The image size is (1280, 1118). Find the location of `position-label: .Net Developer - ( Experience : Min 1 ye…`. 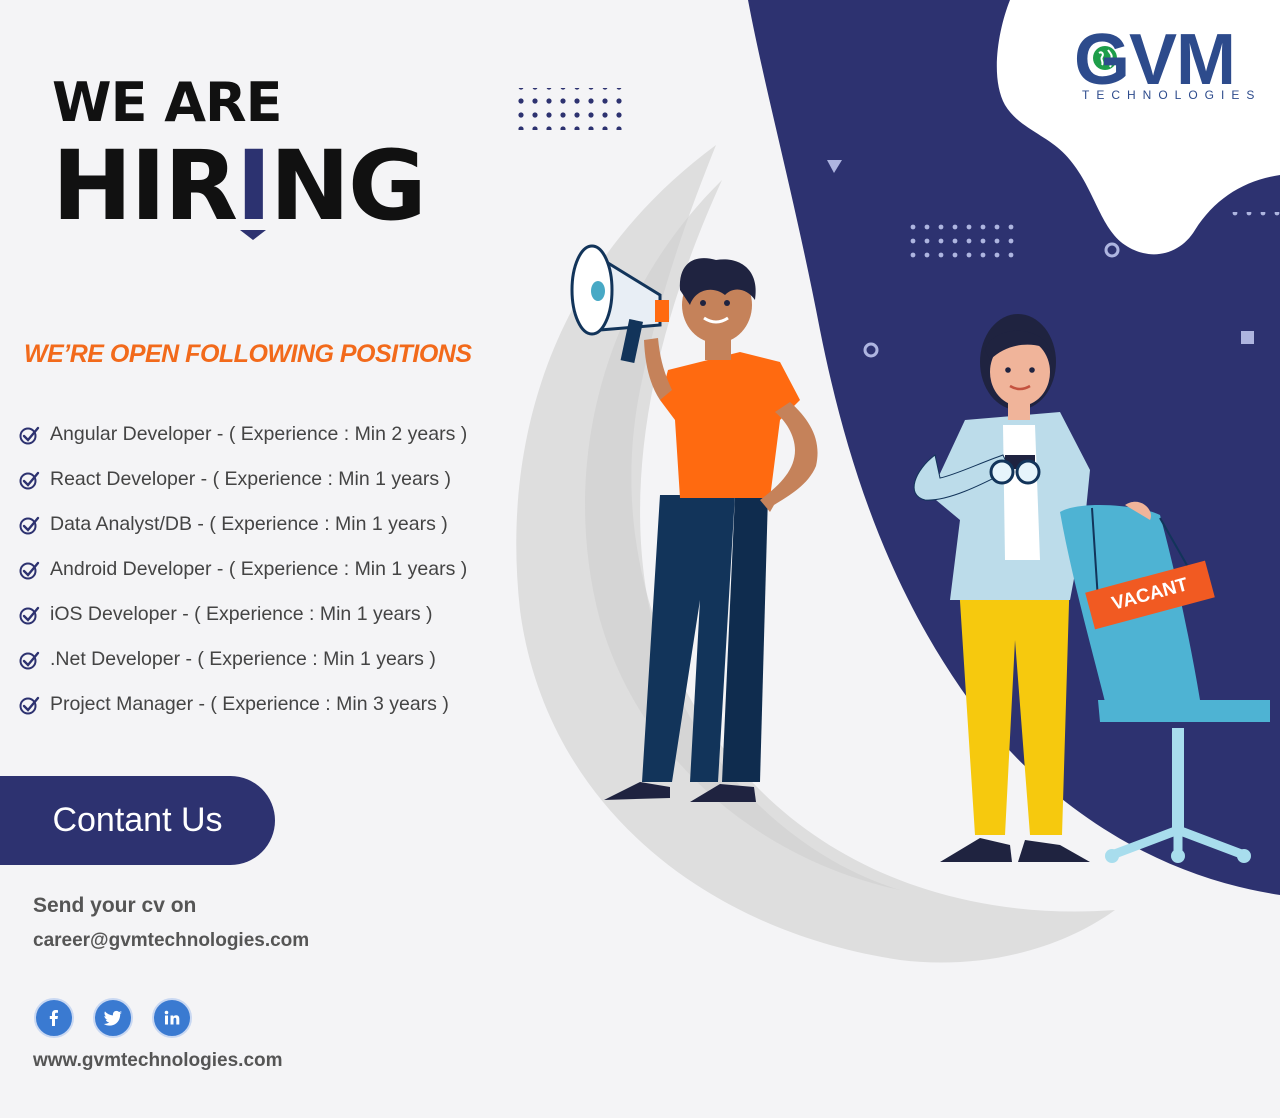

position-label: .Net Developer - ( Experience : Min 1 ye… is located at coordinates (243, 659).